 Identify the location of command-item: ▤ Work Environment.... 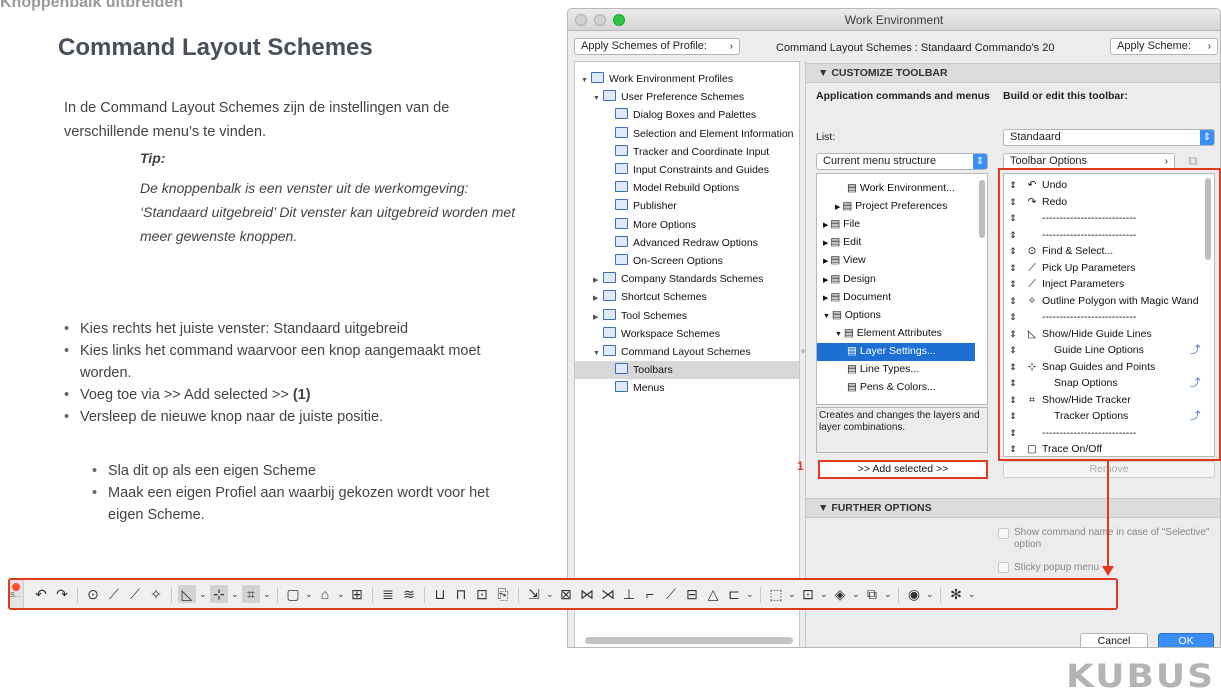
(896, 189).